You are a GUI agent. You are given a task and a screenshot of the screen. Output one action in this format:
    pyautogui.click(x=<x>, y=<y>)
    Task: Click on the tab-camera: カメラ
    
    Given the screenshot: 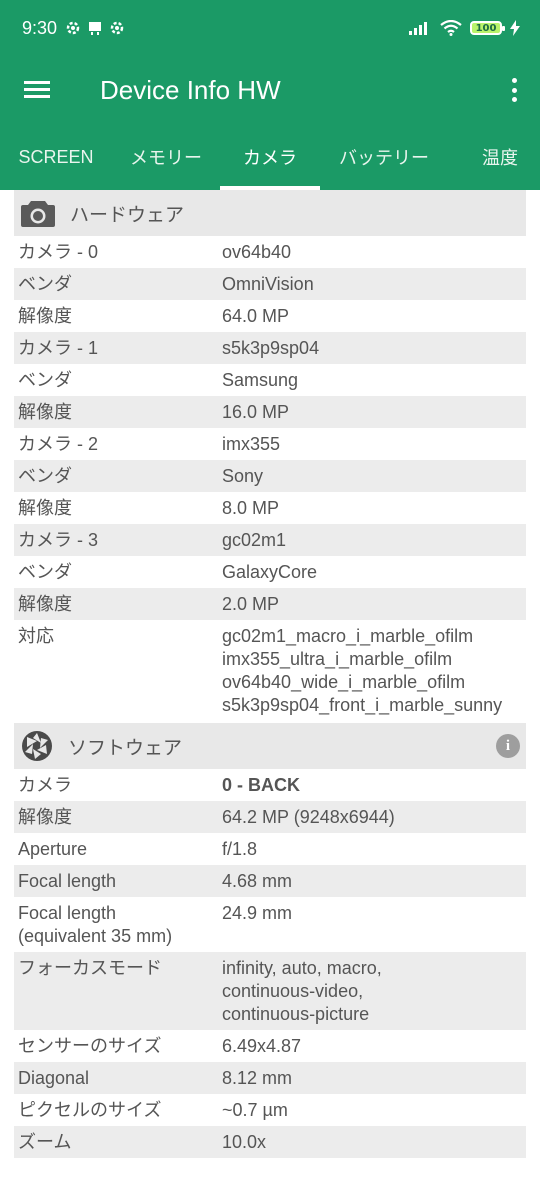 What is the action you would take?
    pyautogui.click(x=270, y=157)
    